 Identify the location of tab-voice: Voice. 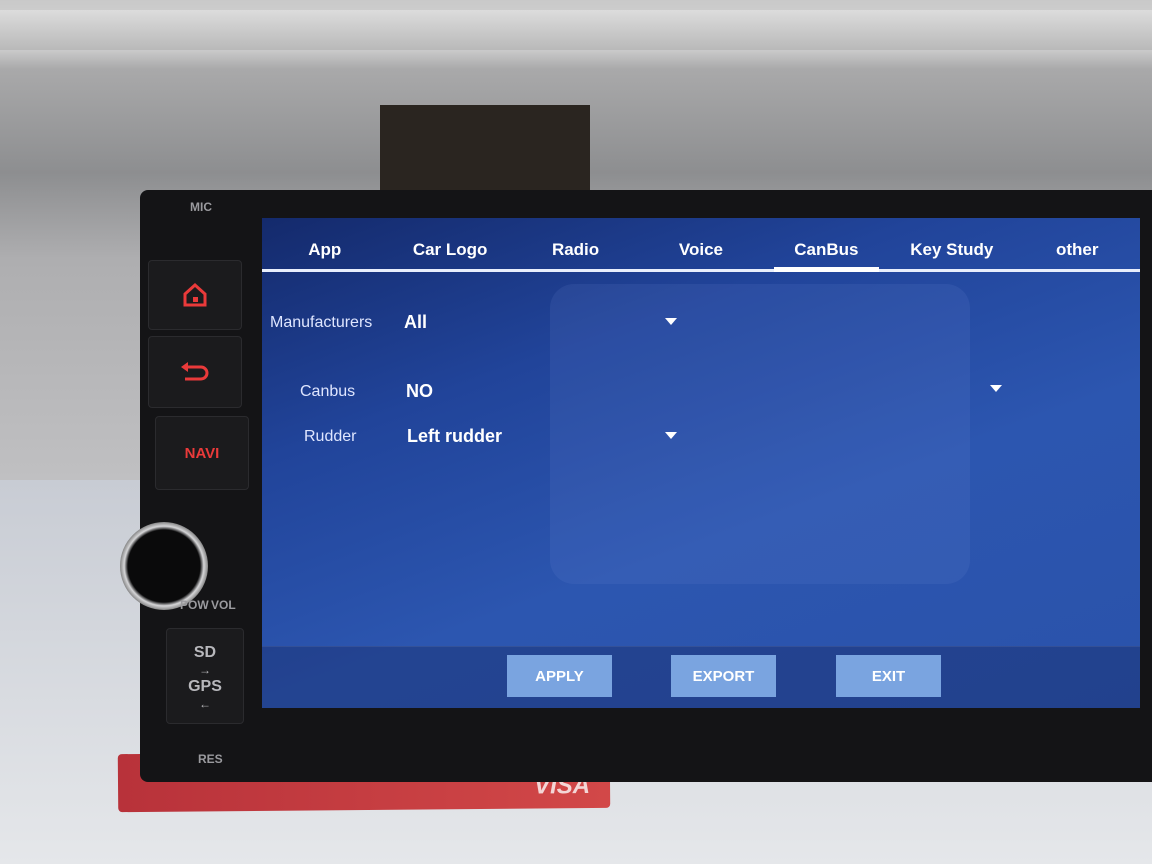
(700, 243).